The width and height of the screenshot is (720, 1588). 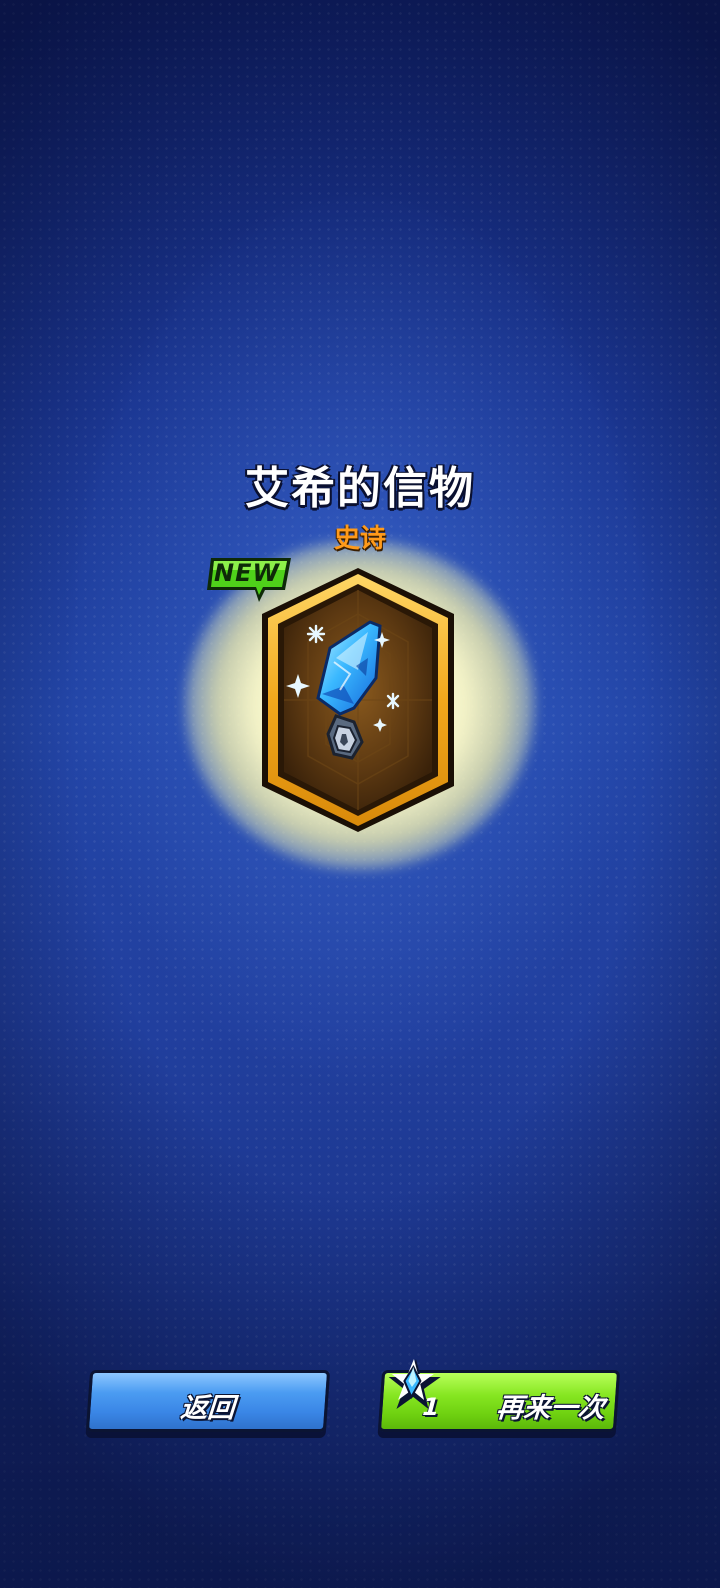 I want to click on draw-again-label: 再来一次, so click(x=550, y=1408).